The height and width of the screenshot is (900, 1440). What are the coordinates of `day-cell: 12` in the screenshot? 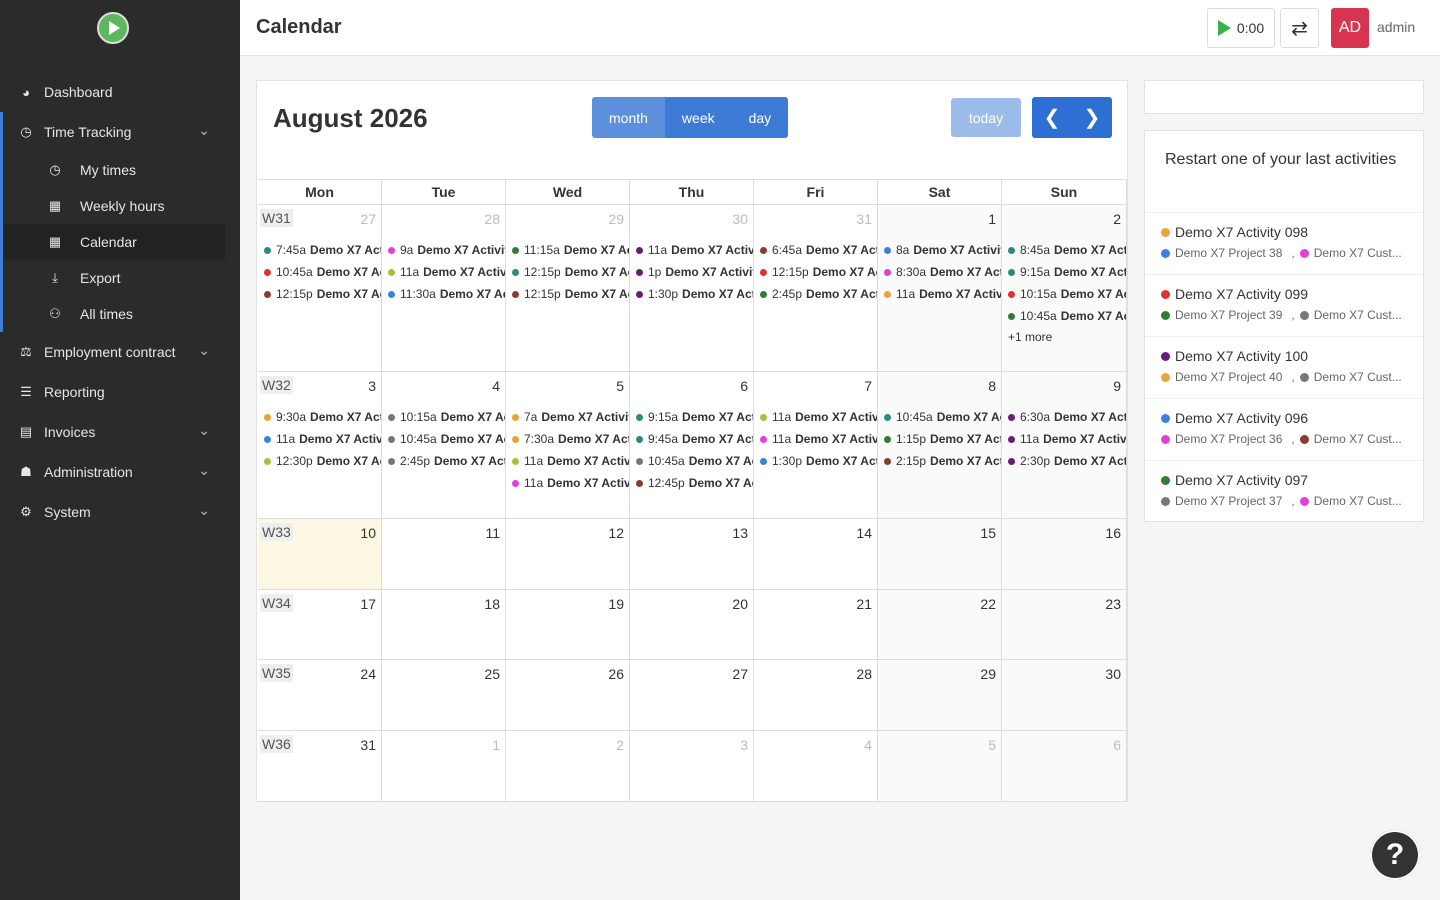 It's located at (568, 554).